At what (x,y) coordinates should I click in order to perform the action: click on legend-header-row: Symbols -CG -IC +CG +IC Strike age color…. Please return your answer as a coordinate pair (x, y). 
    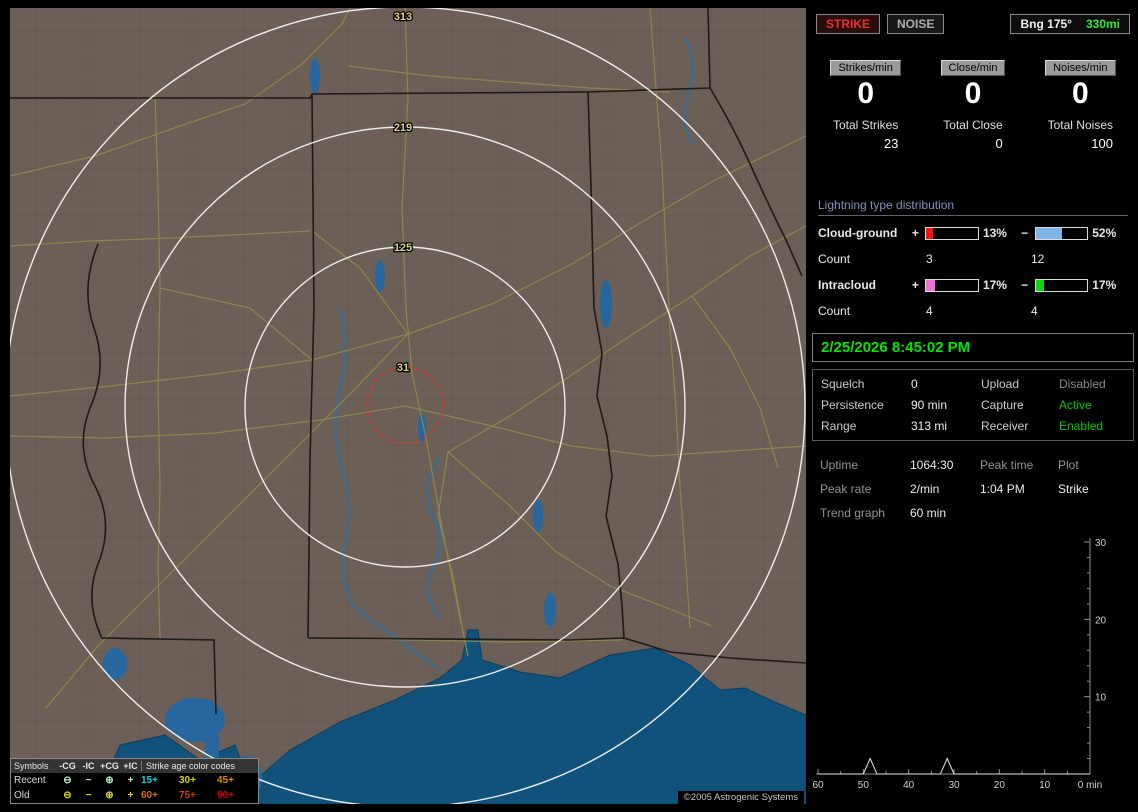
    Looking at the image, I should click on (134, 766).